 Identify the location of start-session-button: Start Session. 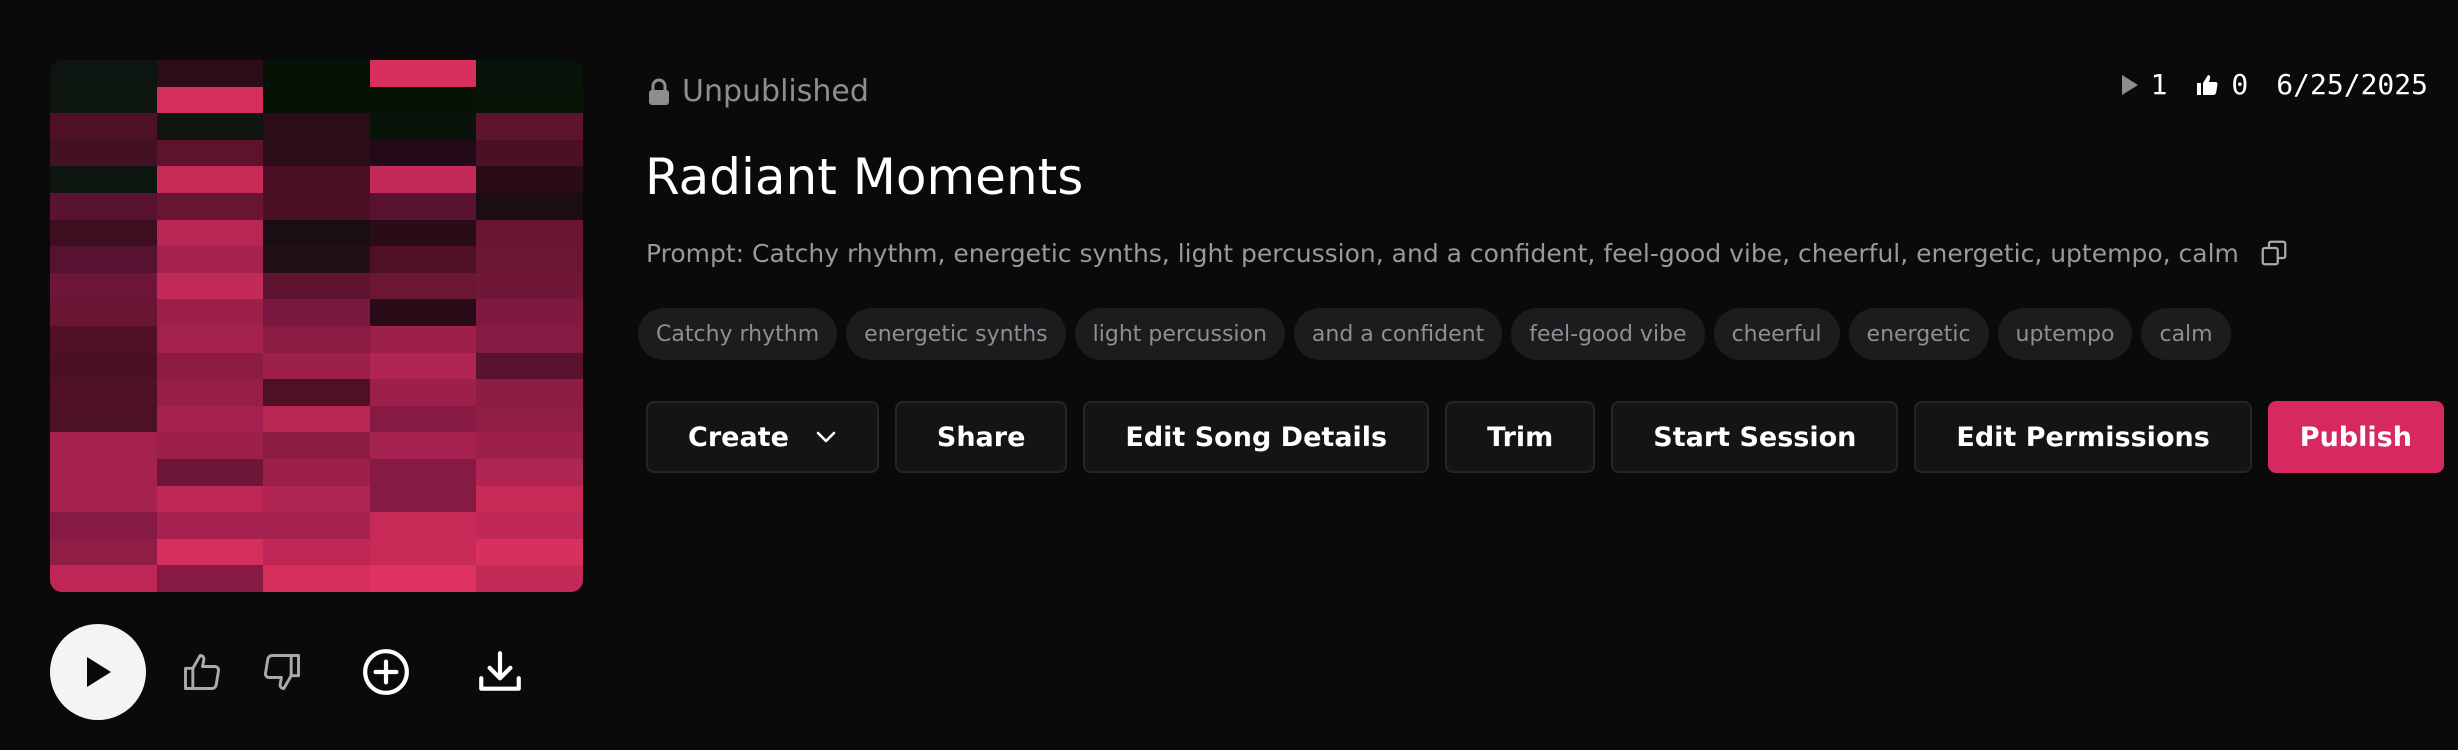
(1755, 437).